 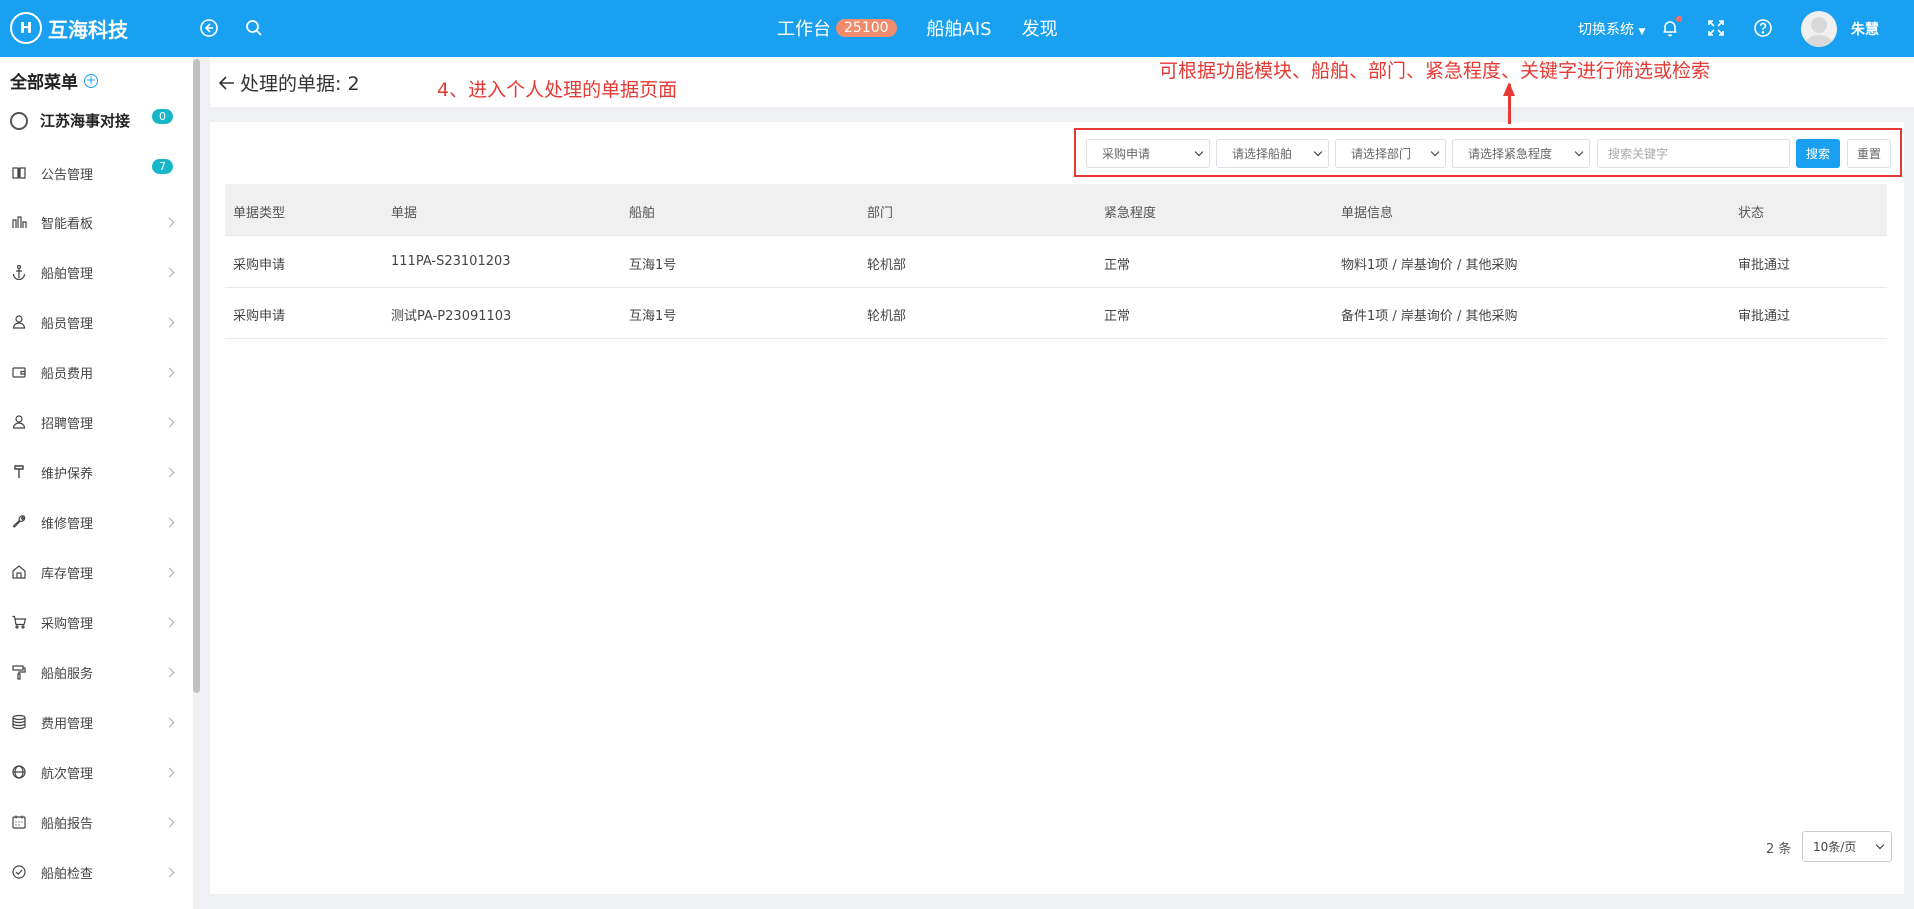 What do you see at coordinates (1509, 89) in the screenshot?
I see `annotation-arrow-up-icon` at bounding box center [1509, 89].